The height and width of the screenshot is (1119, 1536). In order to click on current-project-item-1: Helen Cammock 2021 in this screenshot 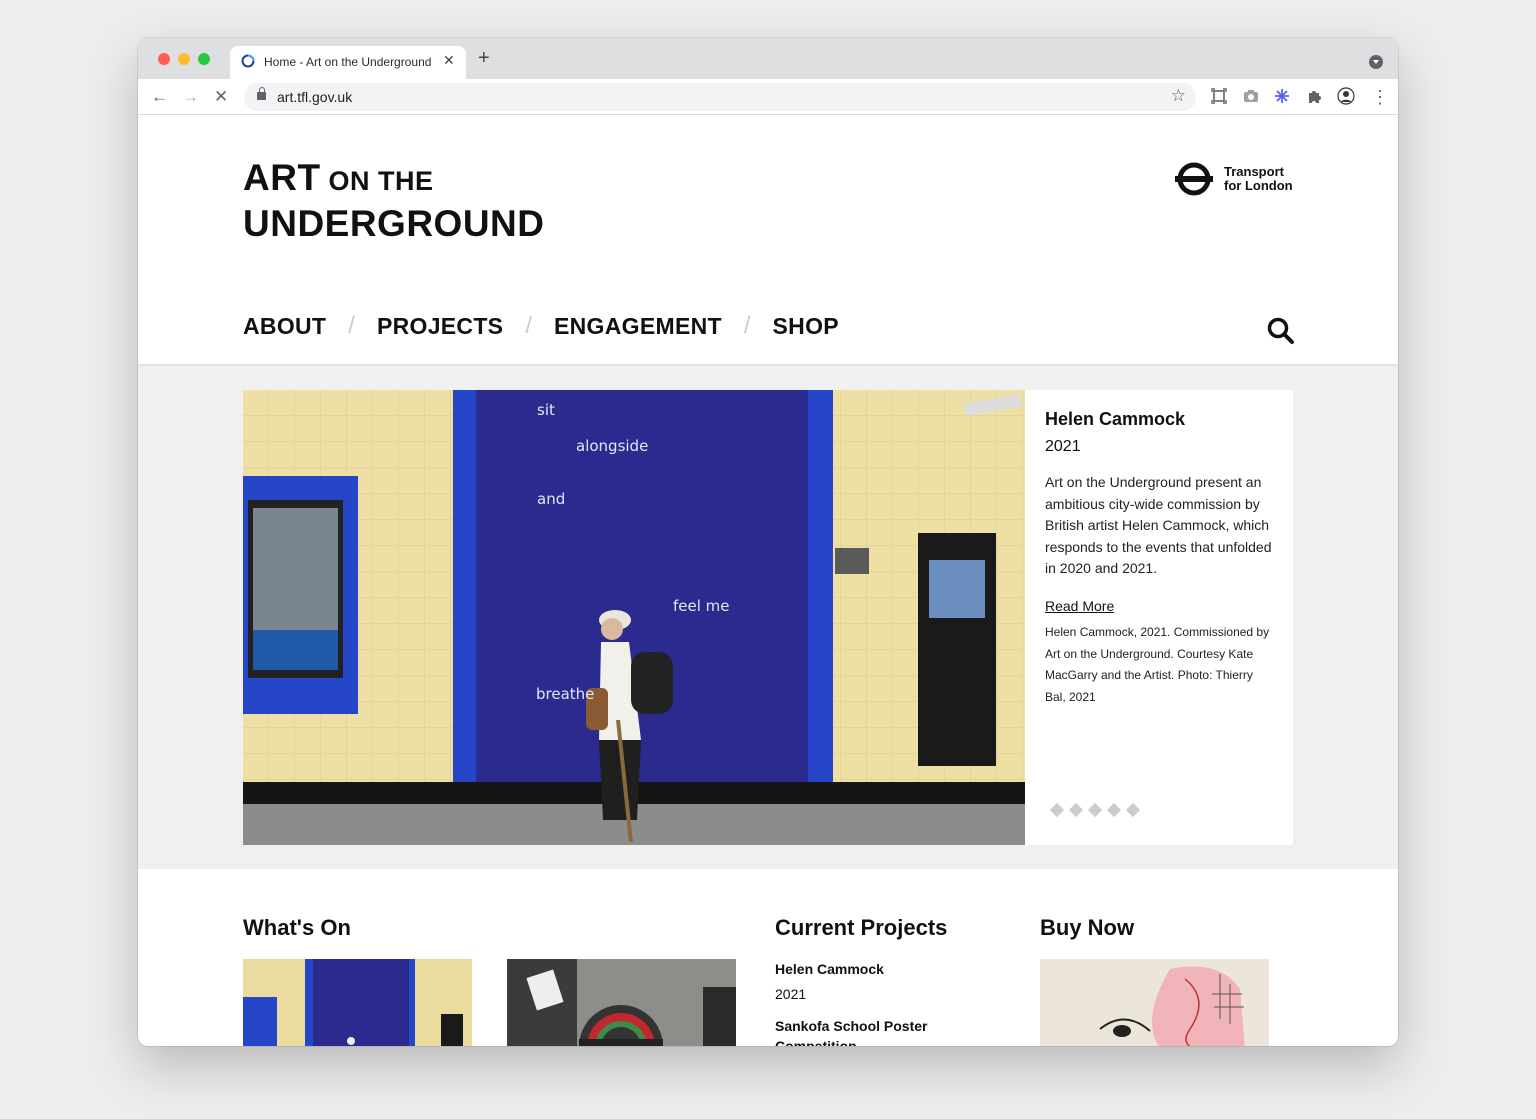, I will do `click(829, 981)`.